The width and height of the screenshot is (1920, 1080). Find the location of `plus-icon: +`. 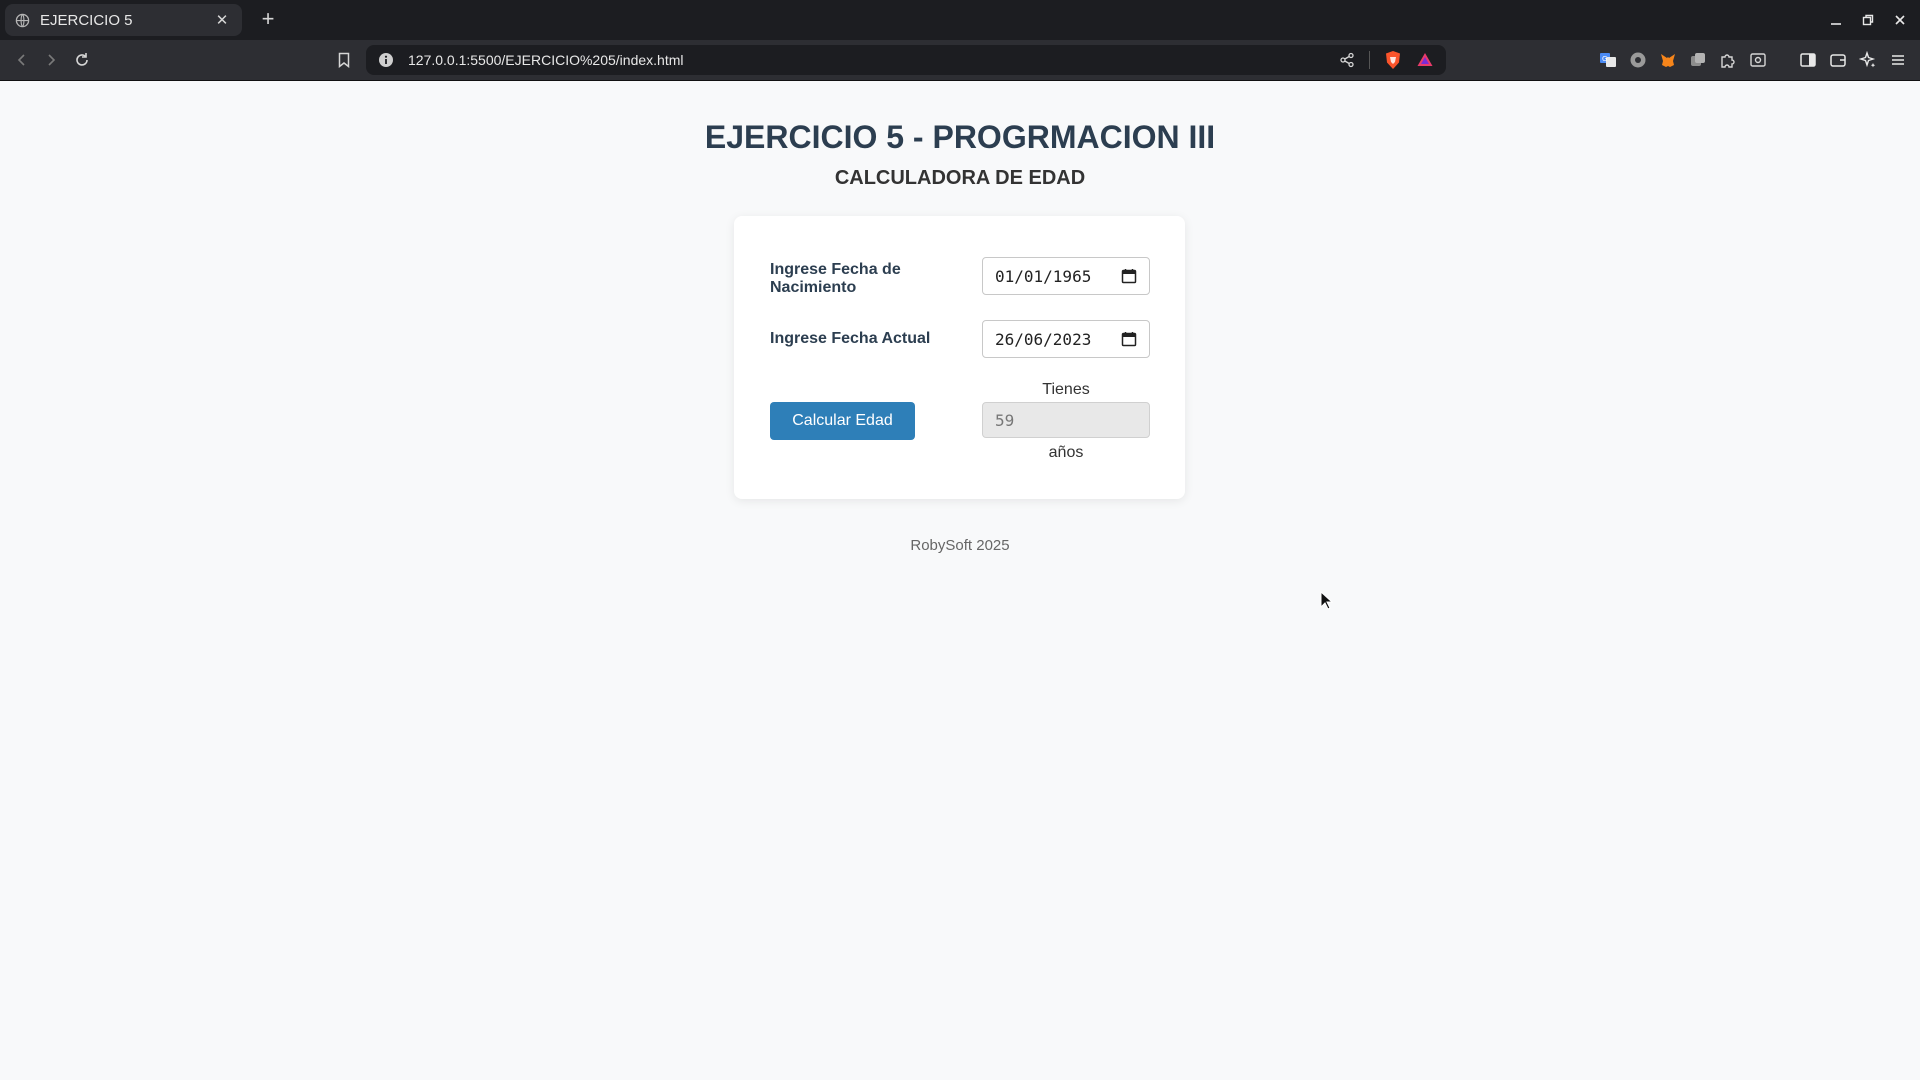

plus-icon: + is located at coordinates (268, 20).